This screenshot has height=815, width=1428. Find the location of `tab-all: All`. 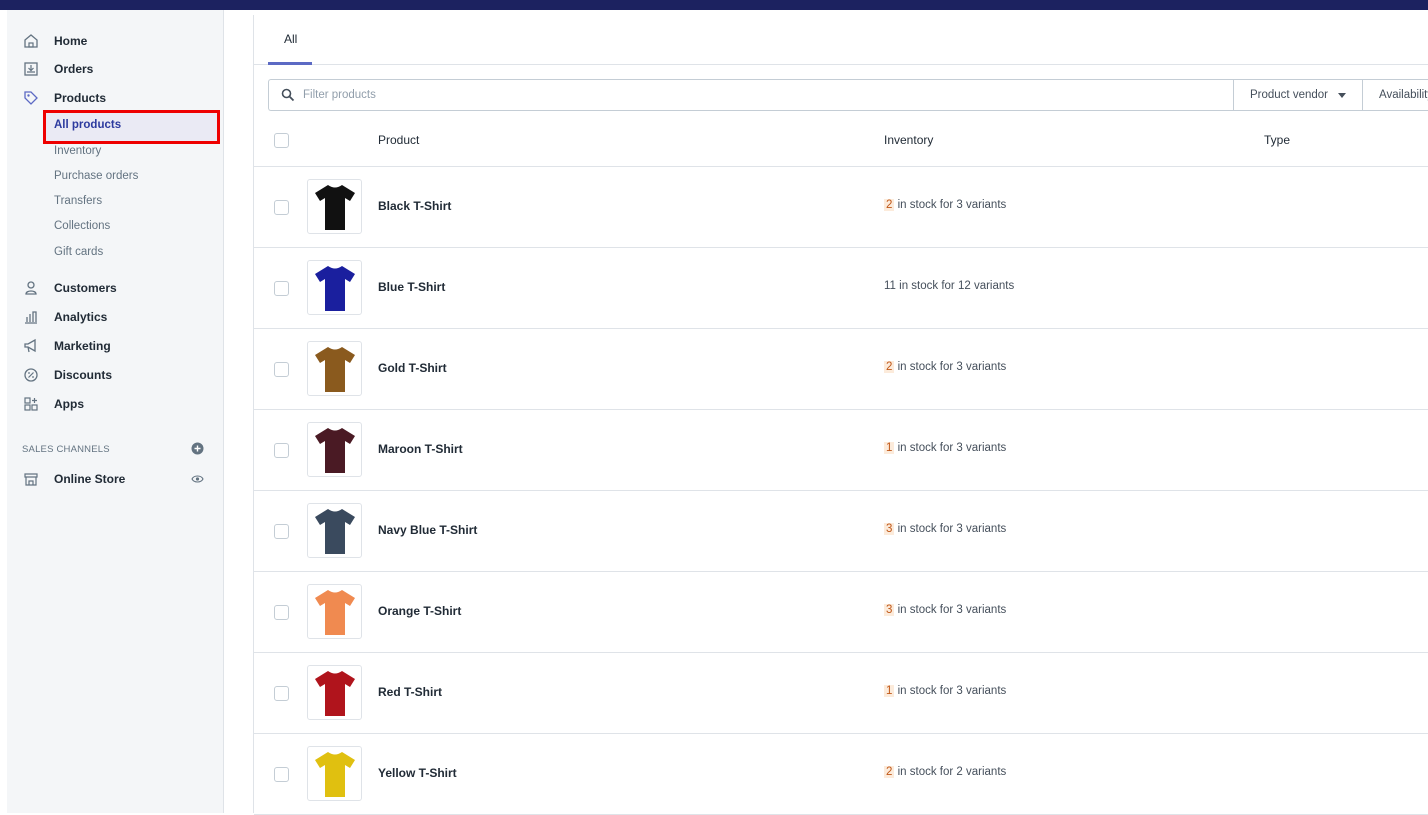

tab-all: All is located at coordinates (290, 47).